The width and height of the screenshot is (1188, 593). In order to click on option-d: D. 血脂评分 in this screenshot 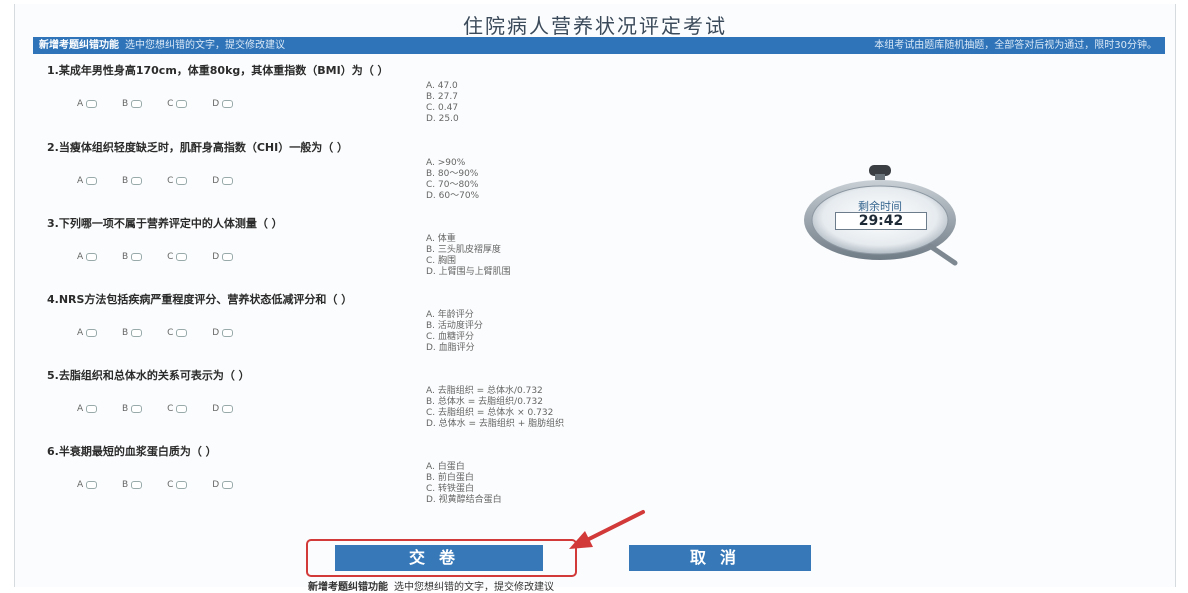, I will do `click(450, 348)`.